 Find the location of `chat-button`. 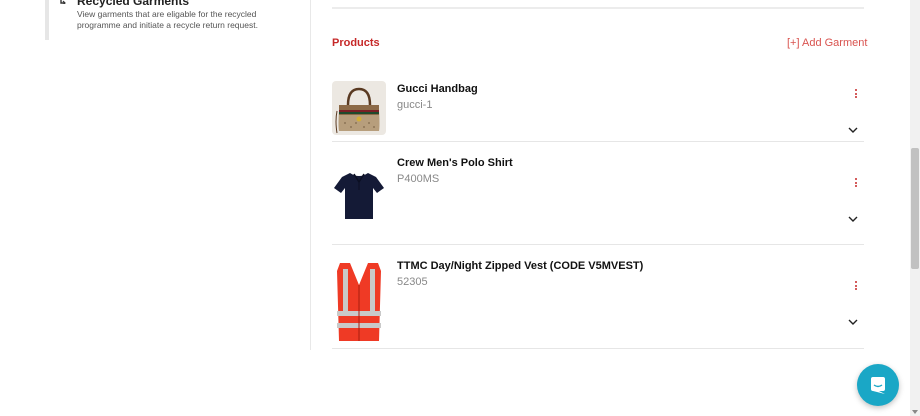

chat-button is located at coordinates (878, 385).